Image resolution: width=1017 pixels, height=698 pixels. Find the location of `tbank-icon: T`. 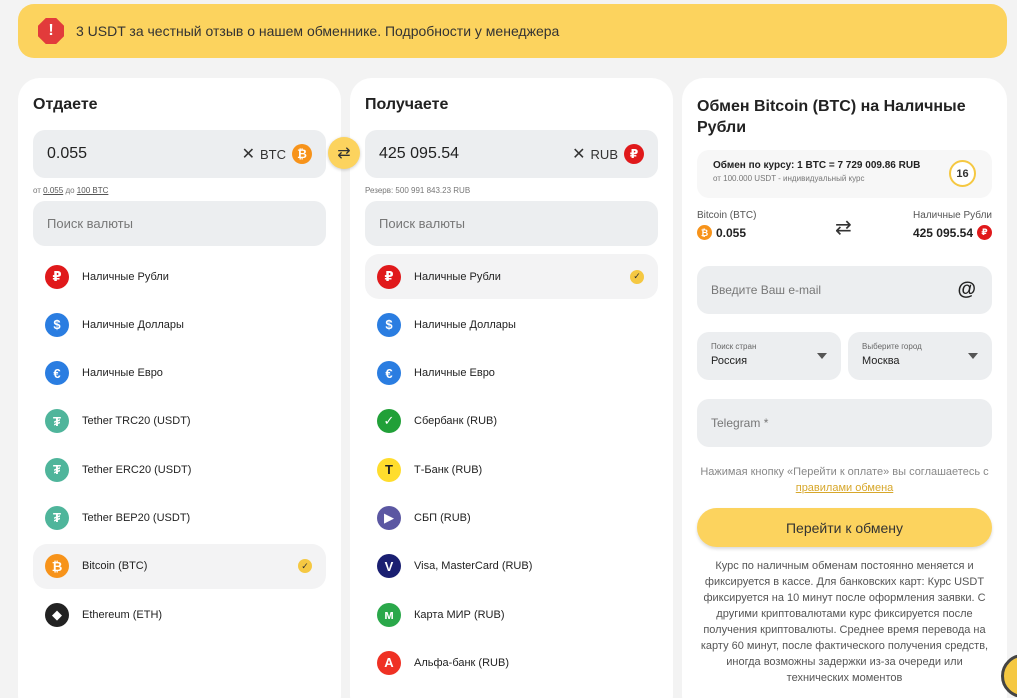

tbank-icon: T is located at coordinates (389, 469).